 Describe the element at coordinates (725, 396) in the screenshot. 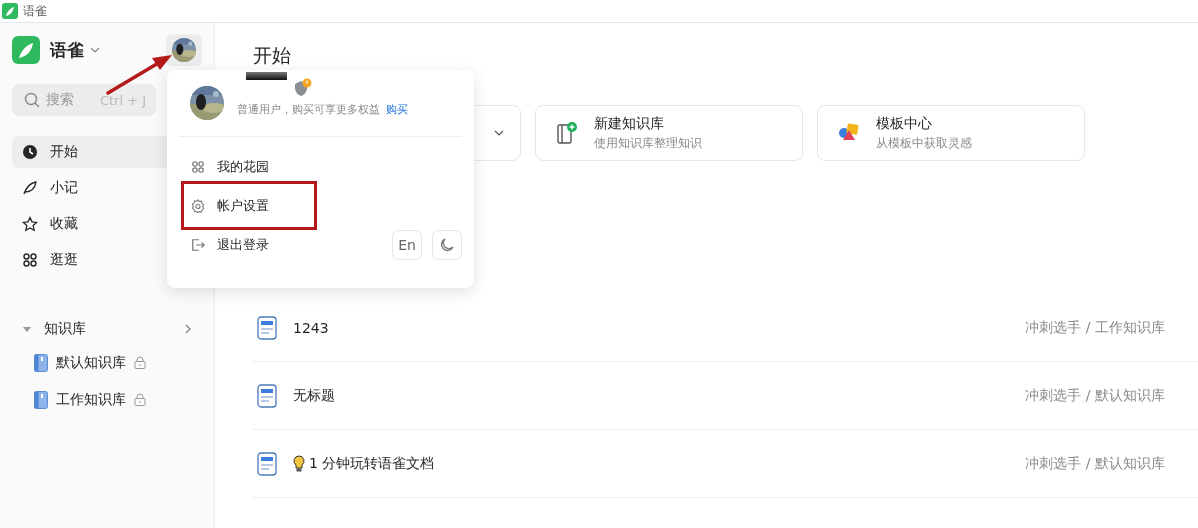

I see `document-row: 无标题 冲刺选手 / 默认知识库` at that location.